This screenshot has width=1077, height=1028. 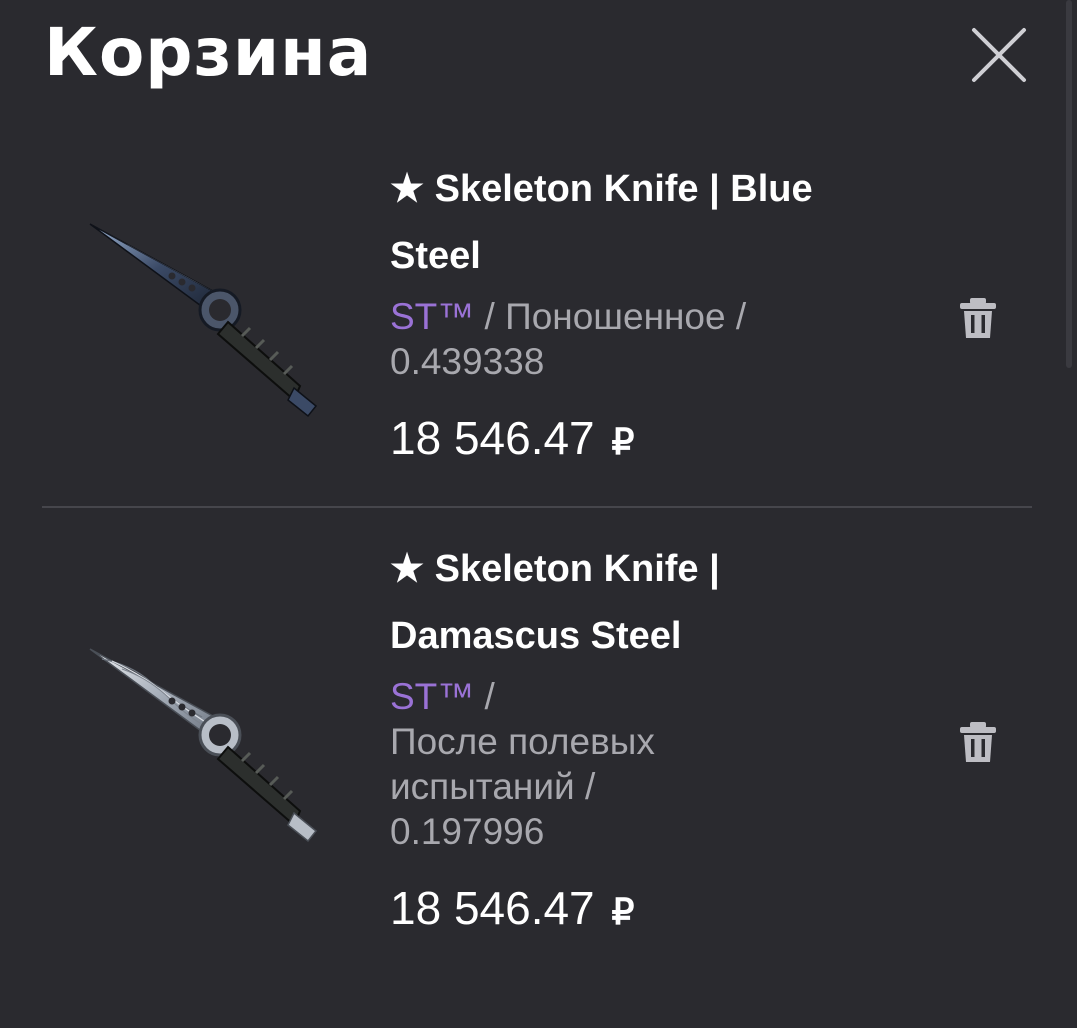 What do you see at coordinates (601, 189) in the screenshot?
I see `item-name-line: ★ Skeleton Knife | Blue` at bounding box center [601, 189].